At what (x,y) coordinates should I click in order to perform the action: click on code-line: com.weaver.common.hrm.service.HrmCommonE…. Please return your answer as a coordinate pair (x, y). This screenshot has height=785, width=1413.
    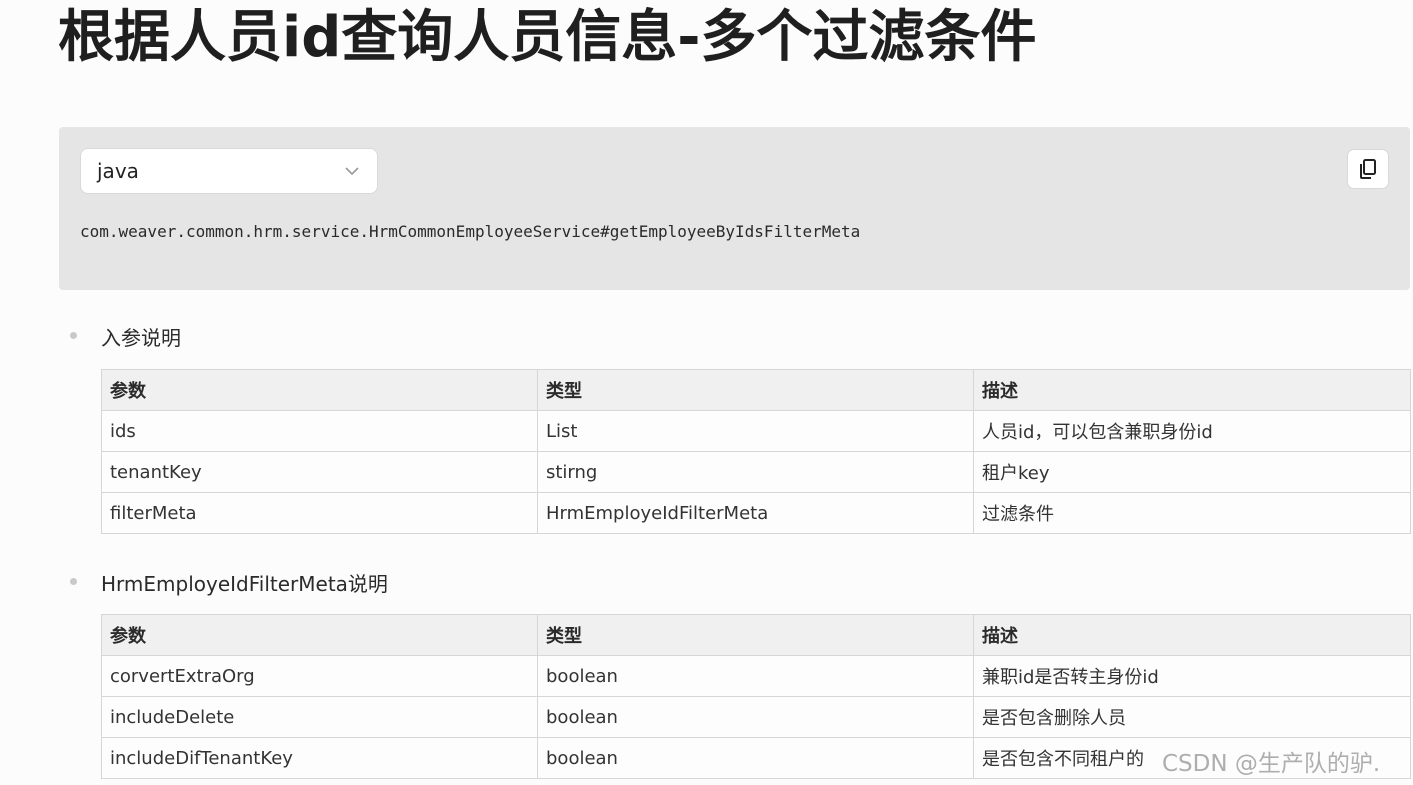
    Looking at the image, I should click on (470, 231).